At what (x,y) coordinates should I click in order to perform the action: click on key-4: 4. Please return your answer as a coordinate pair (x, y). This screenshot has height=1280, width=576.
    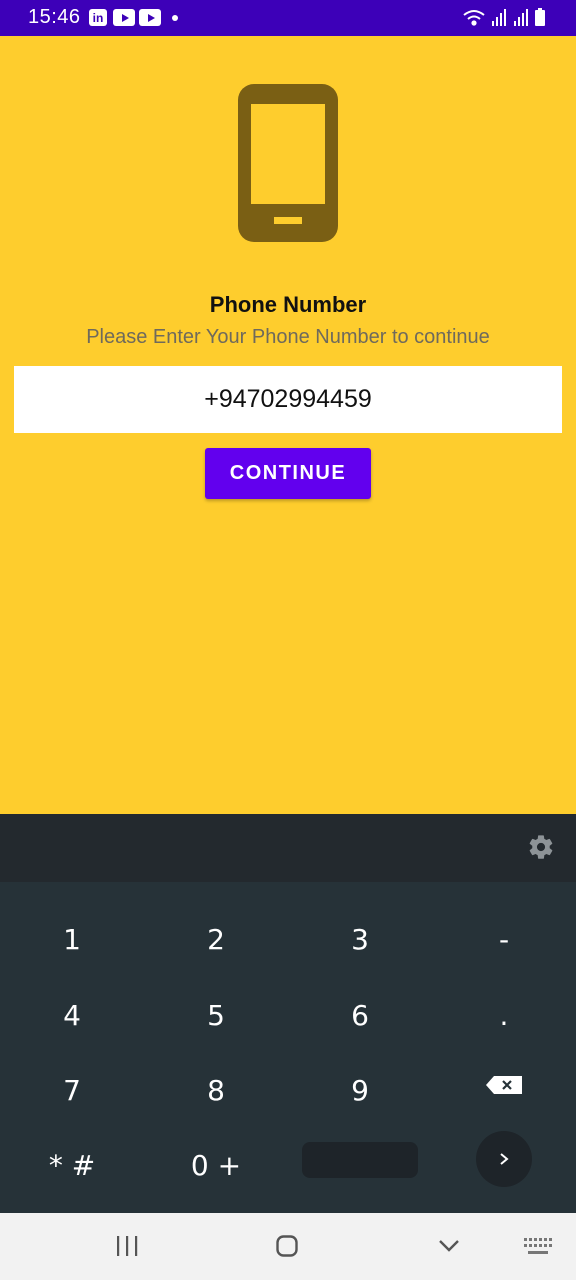
    Looking at the image, I should click on (72, 1015).